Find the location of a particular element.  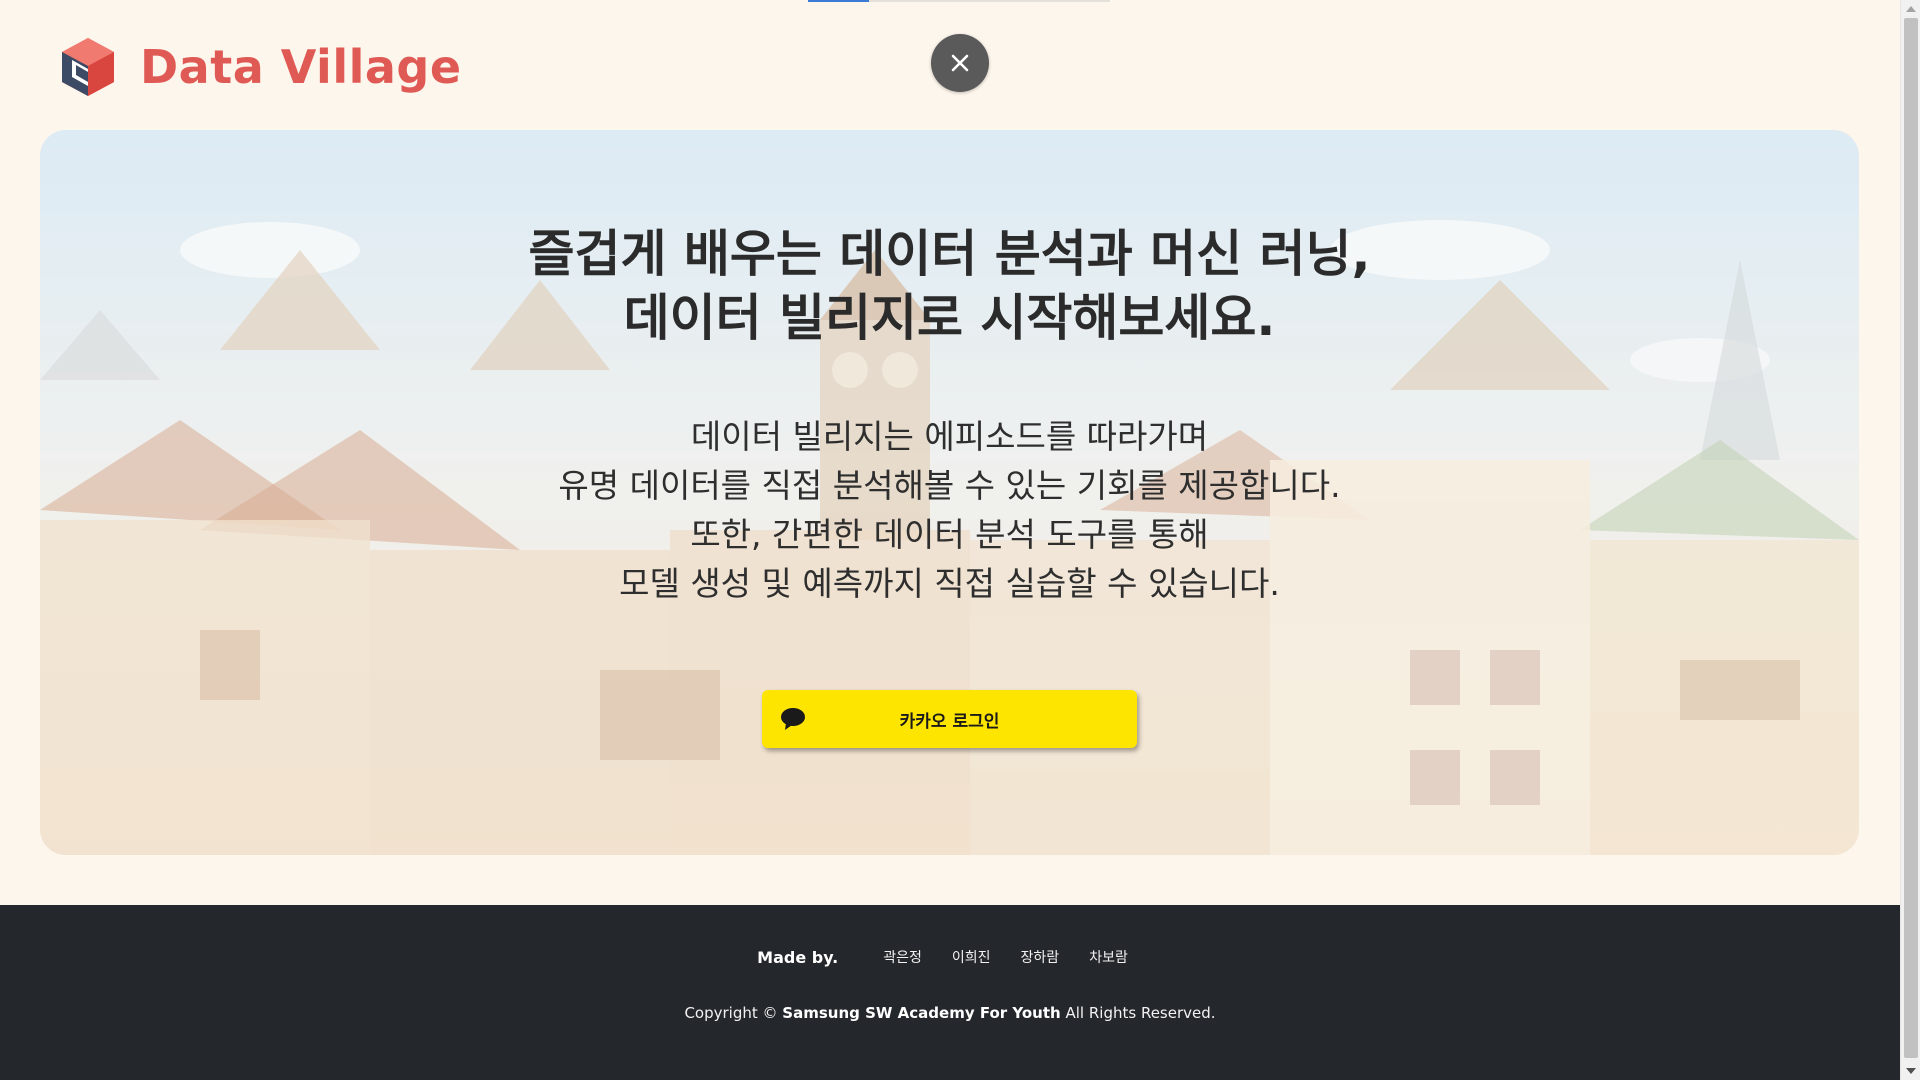

close-button is located at coordinates (960, 63).